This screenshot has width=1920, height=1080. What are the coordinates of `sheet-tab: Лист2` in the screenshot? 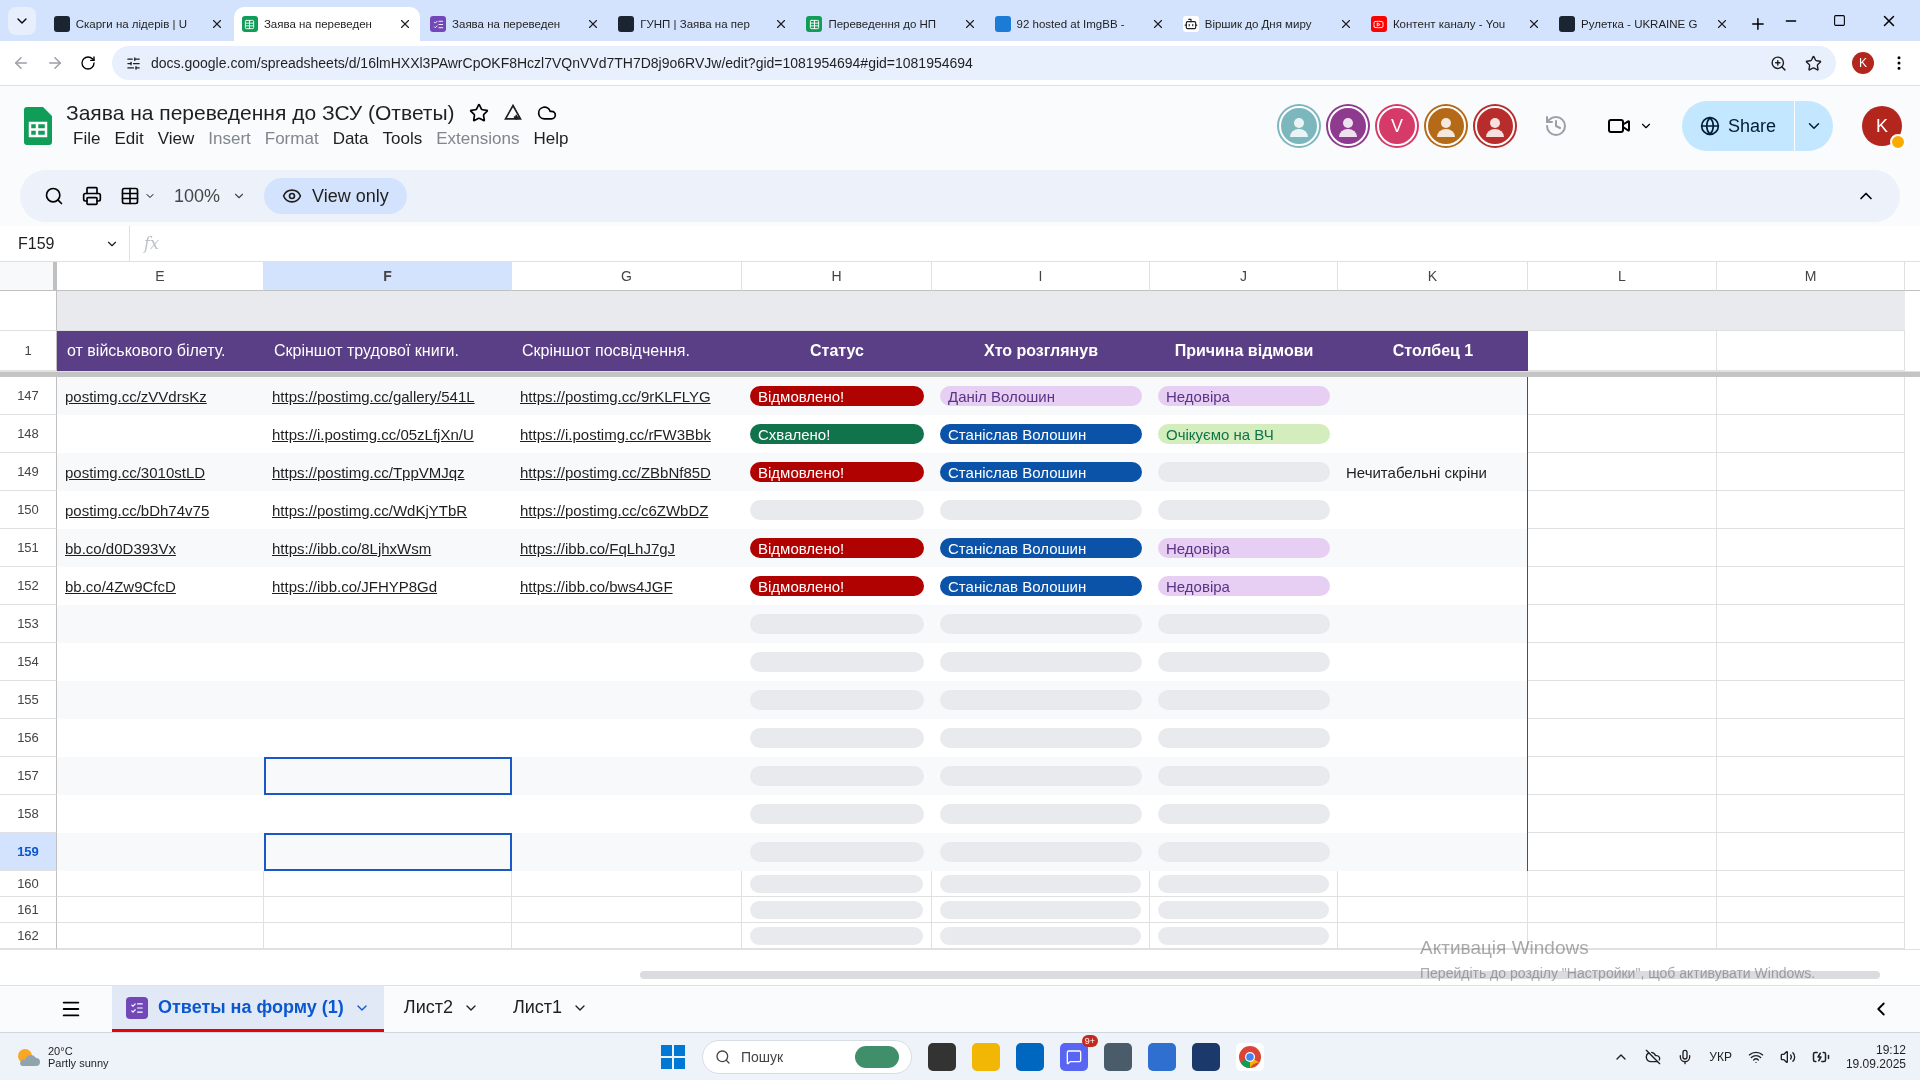 It's located at (441, 1009).